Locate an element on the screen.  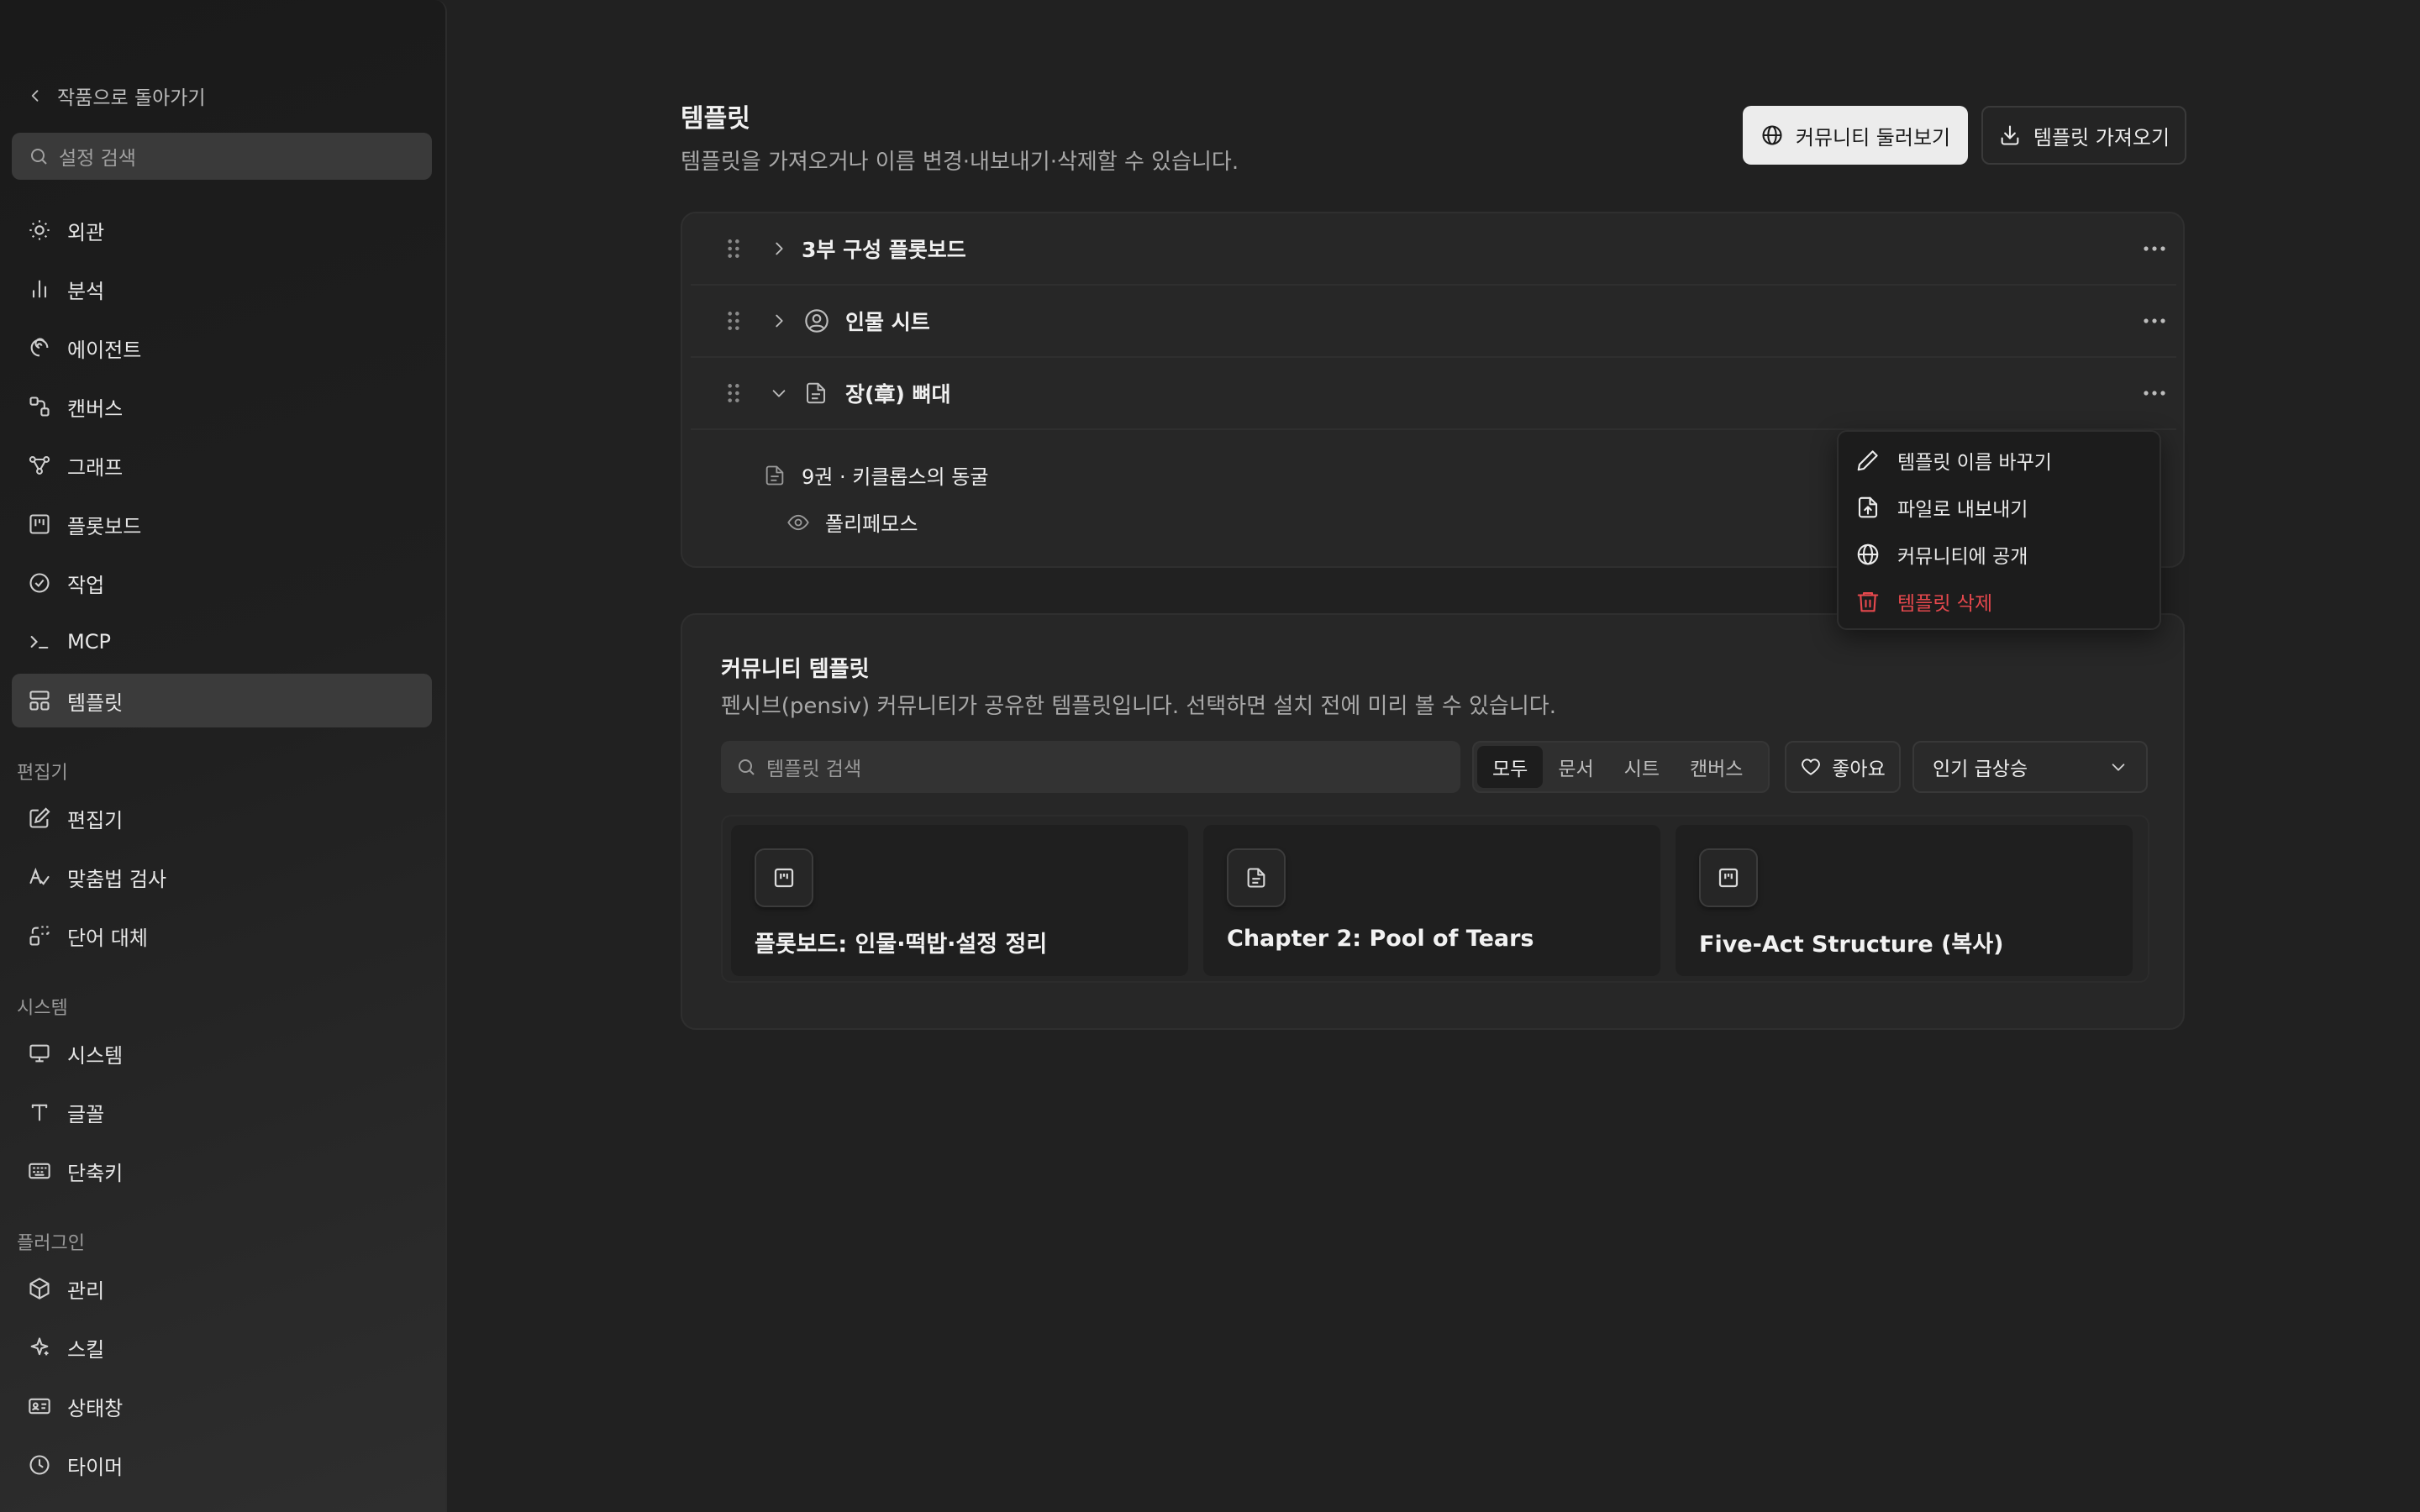
sidebar-item-agent: 에이전트 is located at coordinates (222, 348).